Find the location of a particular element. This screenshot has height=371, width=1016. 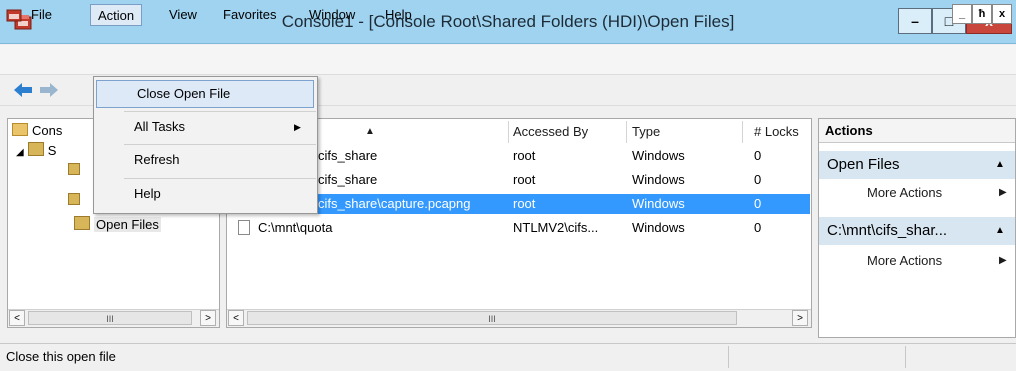

list-horizontal-scrollbar: < III > is located at coordinates (519, 318).